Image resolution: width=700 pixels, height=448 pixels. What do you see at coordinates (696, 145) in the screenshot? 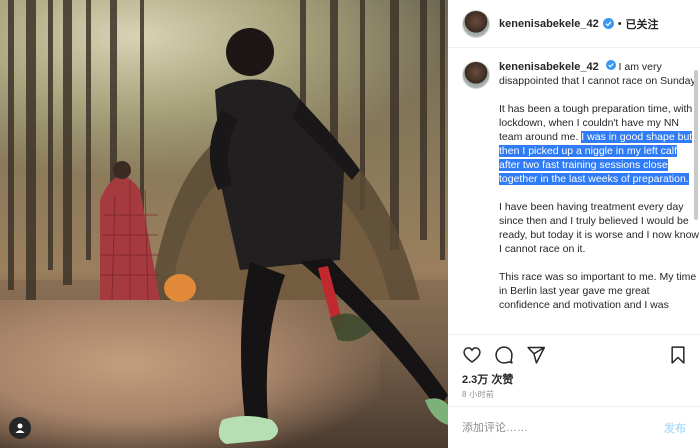
I see `caption-scrollbar` at bounding box center [696, 145].